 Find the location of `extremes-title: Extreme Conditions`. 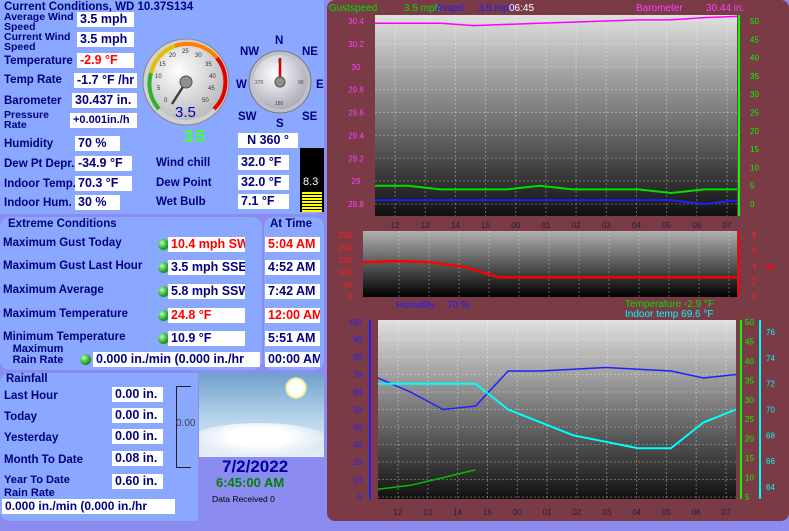

extremes-title: Extreme Conditions is located at coordinates (62, 224).